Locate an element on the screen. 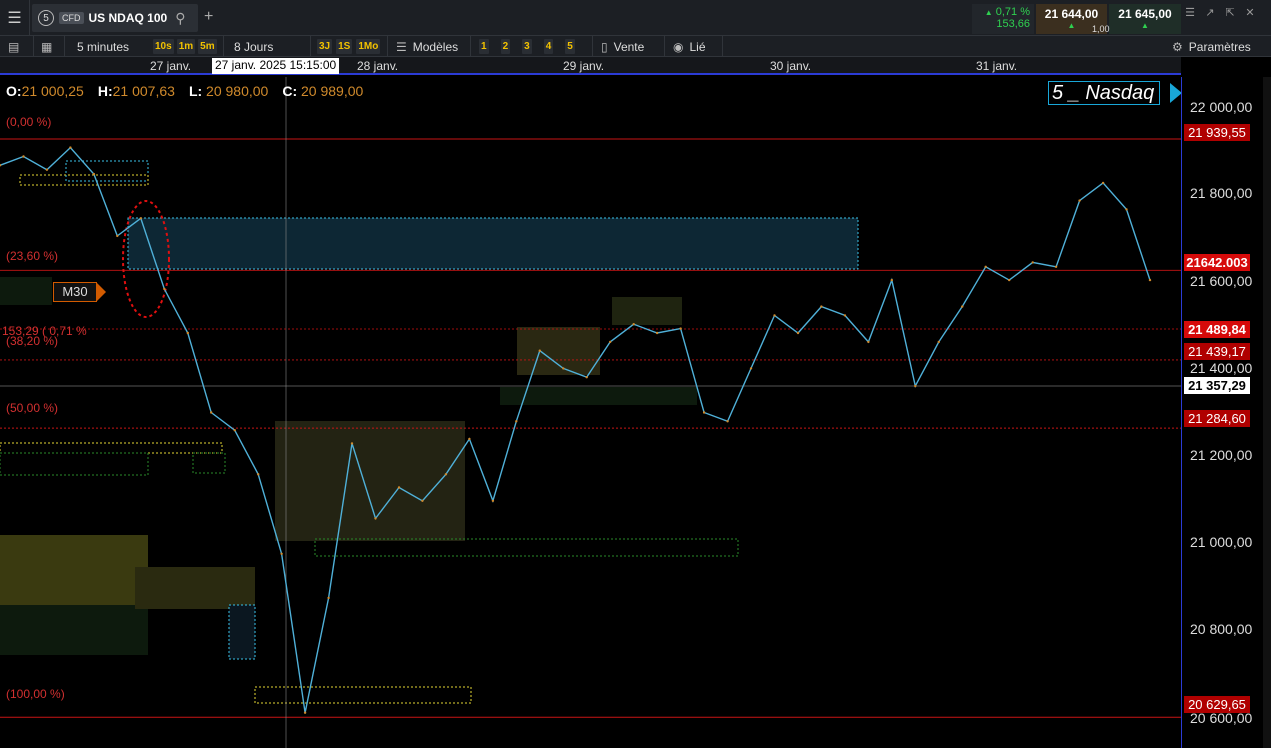 The height and width of the screenshot is (748, 1271). linked-label: Lié is located at coordinates (697, 46).